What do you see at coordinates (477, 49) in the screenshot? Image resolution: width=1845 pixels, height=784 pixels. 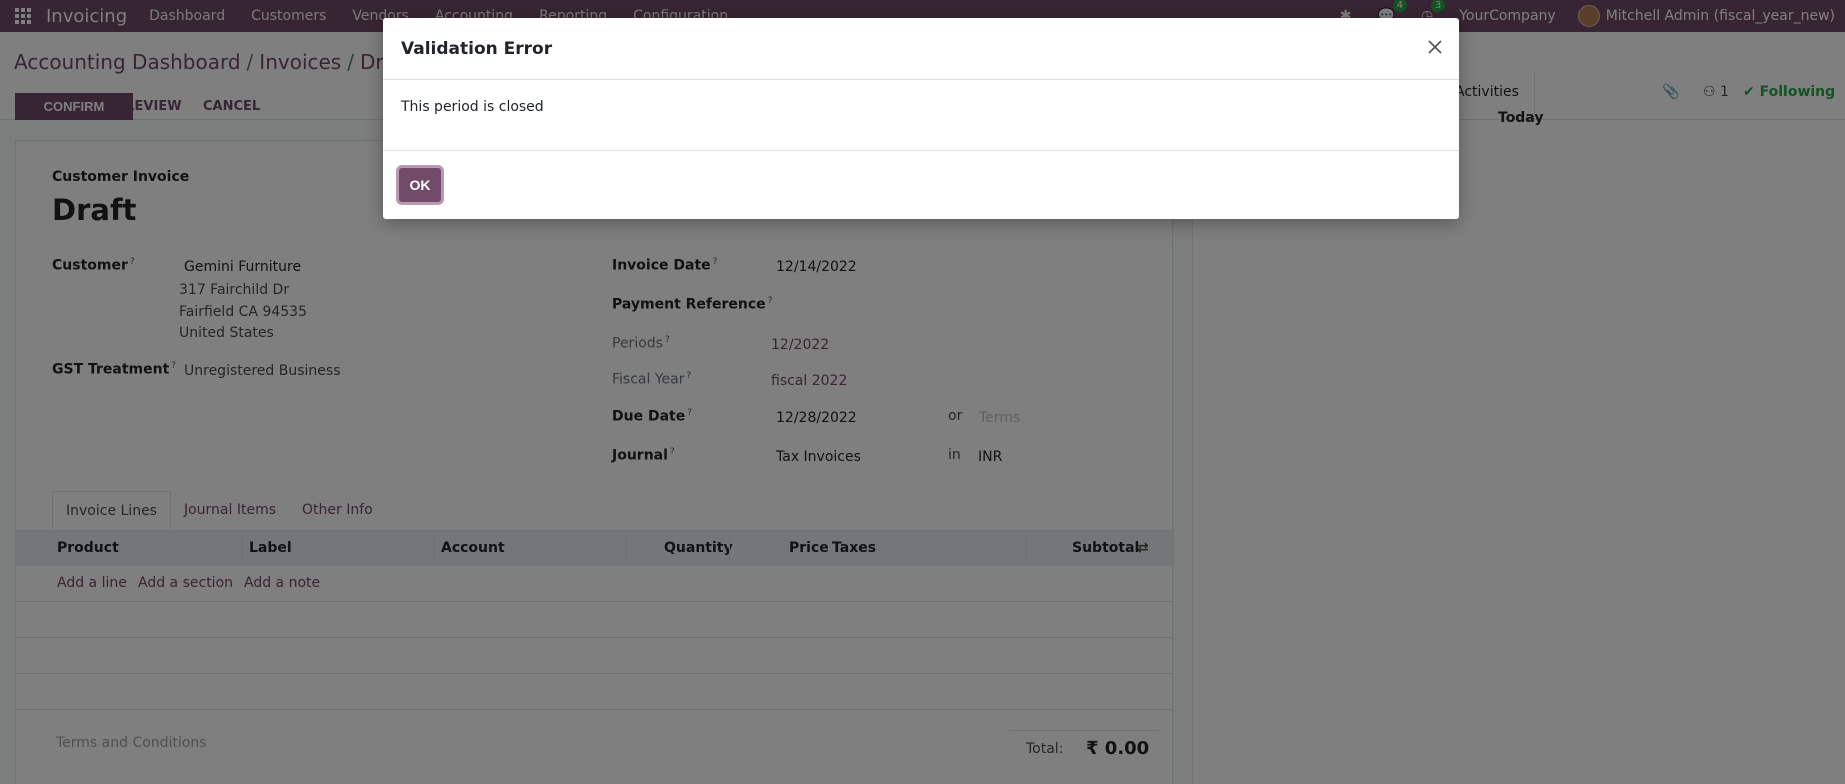 I see `dialog-title: Validation Error` at bounding box center [477, 49].